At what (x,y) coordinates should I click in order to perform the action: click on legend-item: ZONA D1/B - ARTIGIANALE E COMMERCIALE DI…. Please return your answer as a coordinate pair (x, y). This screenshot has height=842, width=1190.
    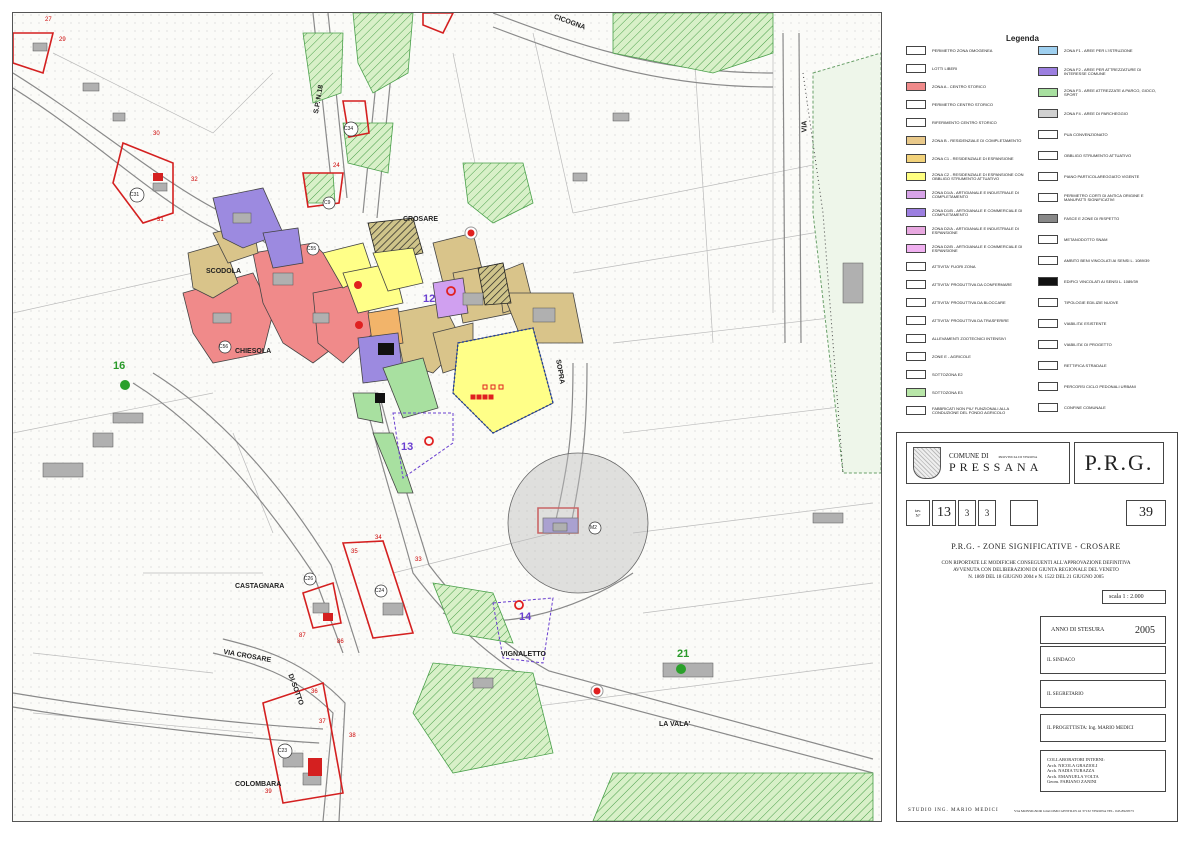
    Looking at the image, I should click on (969, 212).